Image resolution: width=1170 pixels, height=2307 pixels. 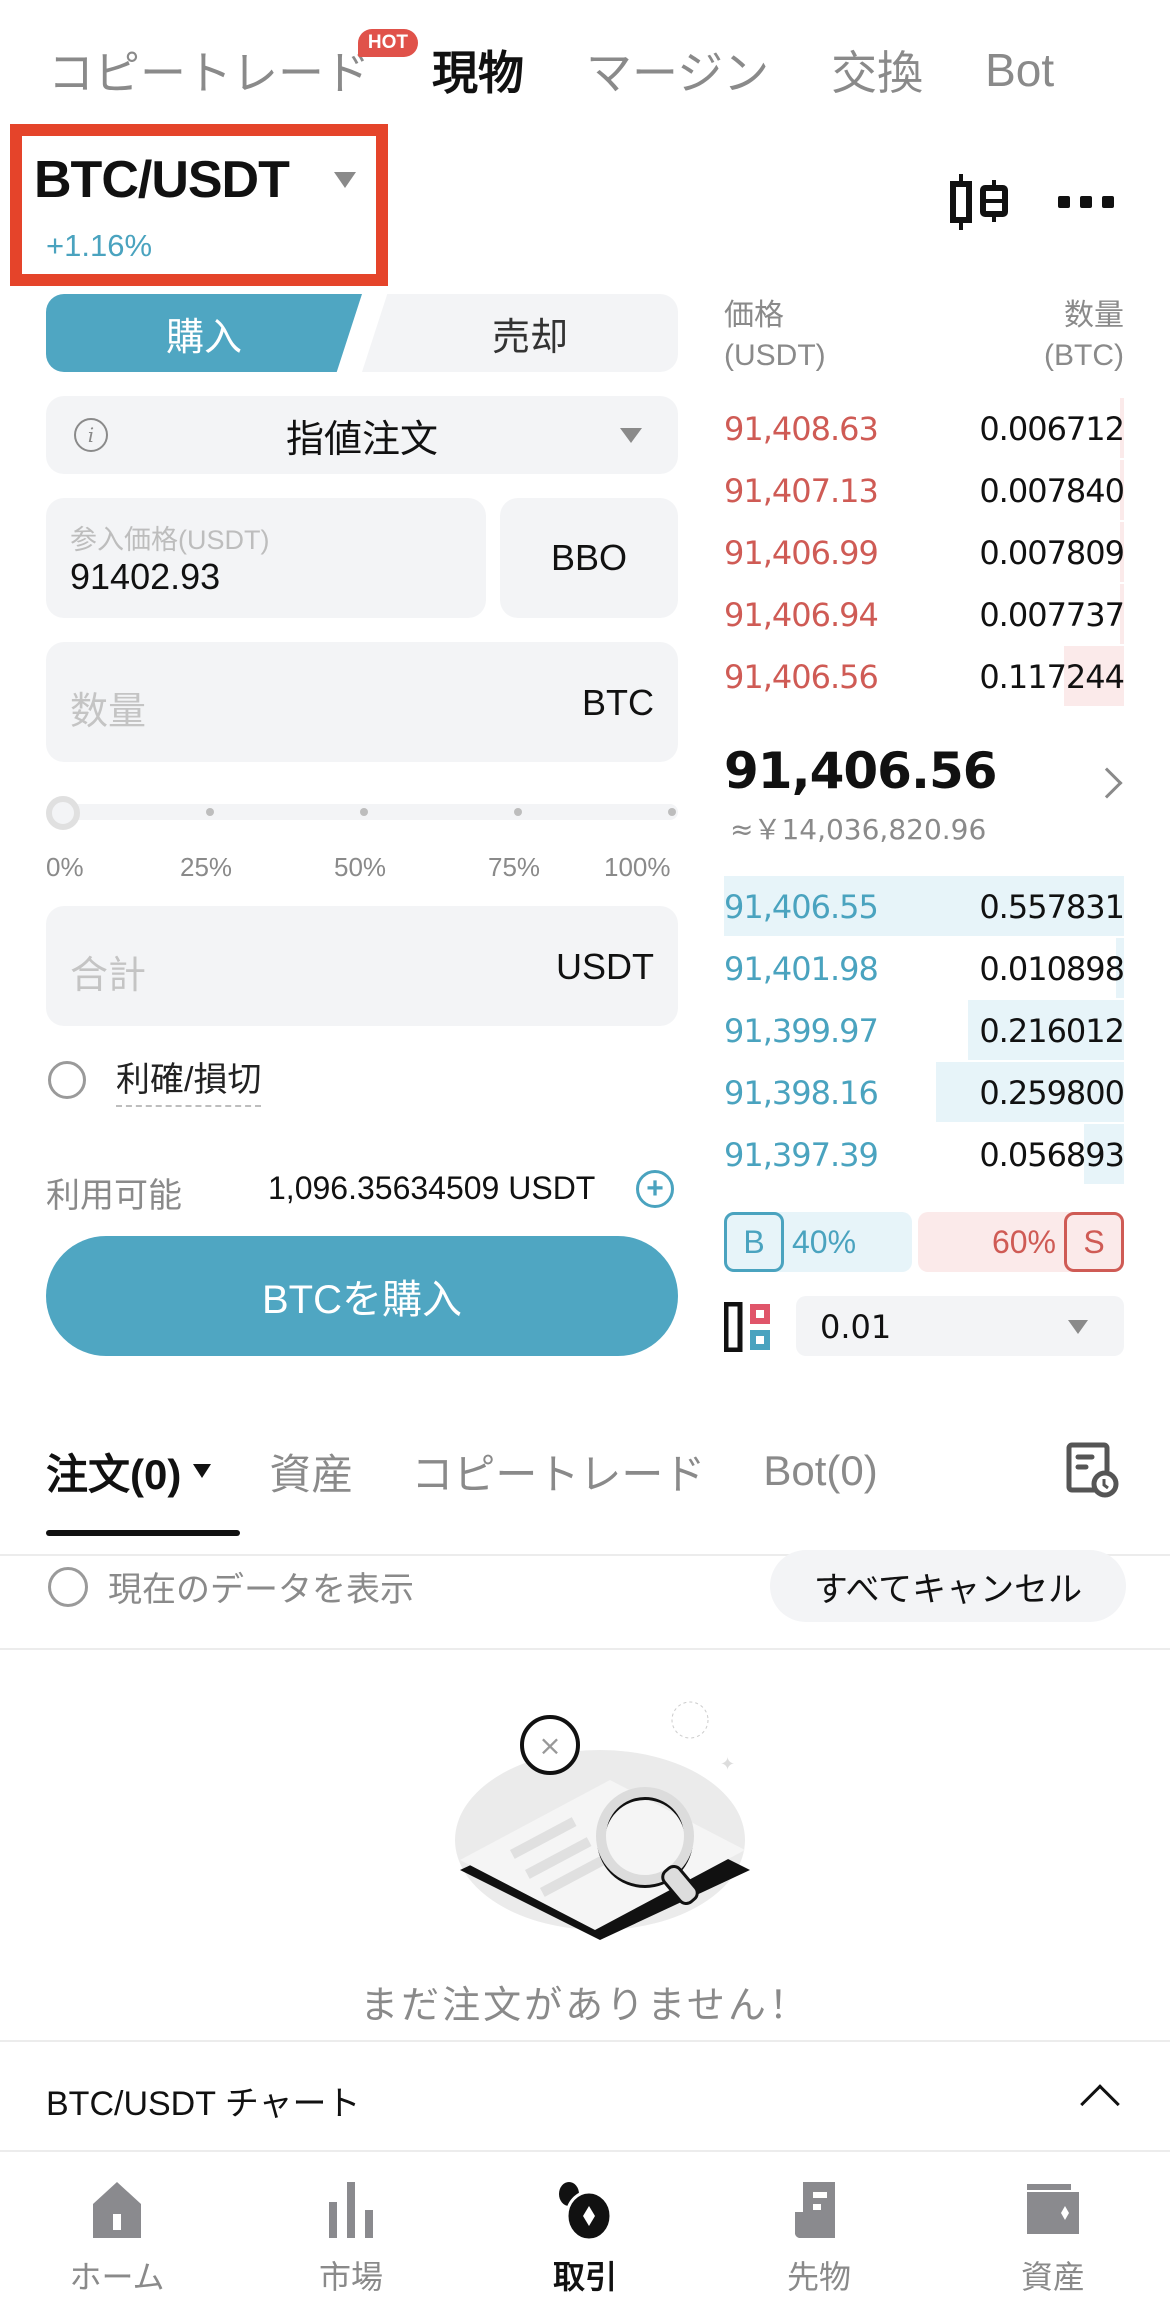 What do you see at coordinates (924, 1154) in the screenshot?
I see `bid-row: 91,397.39 0.056893` at bounding box center [924, 1154].